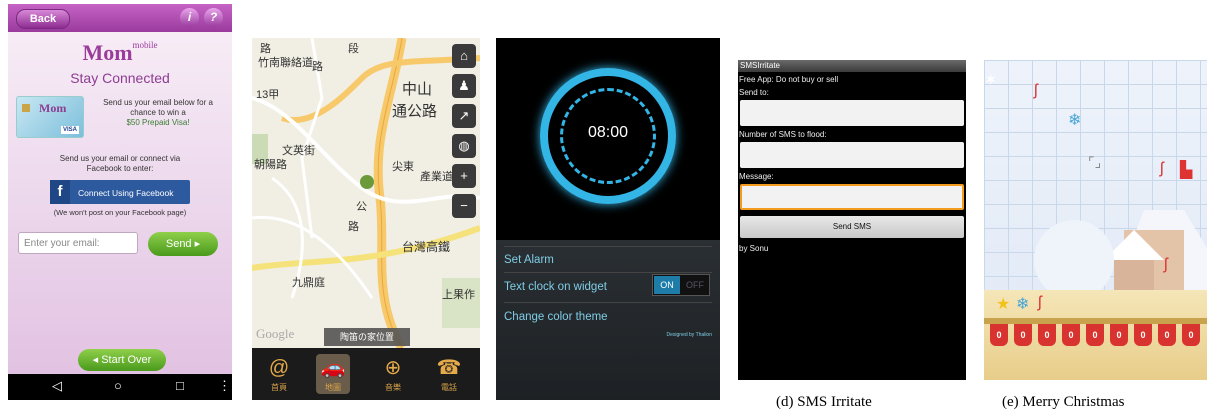 The image size is (1207, 411). Describe the element at coordinates (285, 63) in the screenshot. I see `map-label: 竹南聯絡道` at that location.